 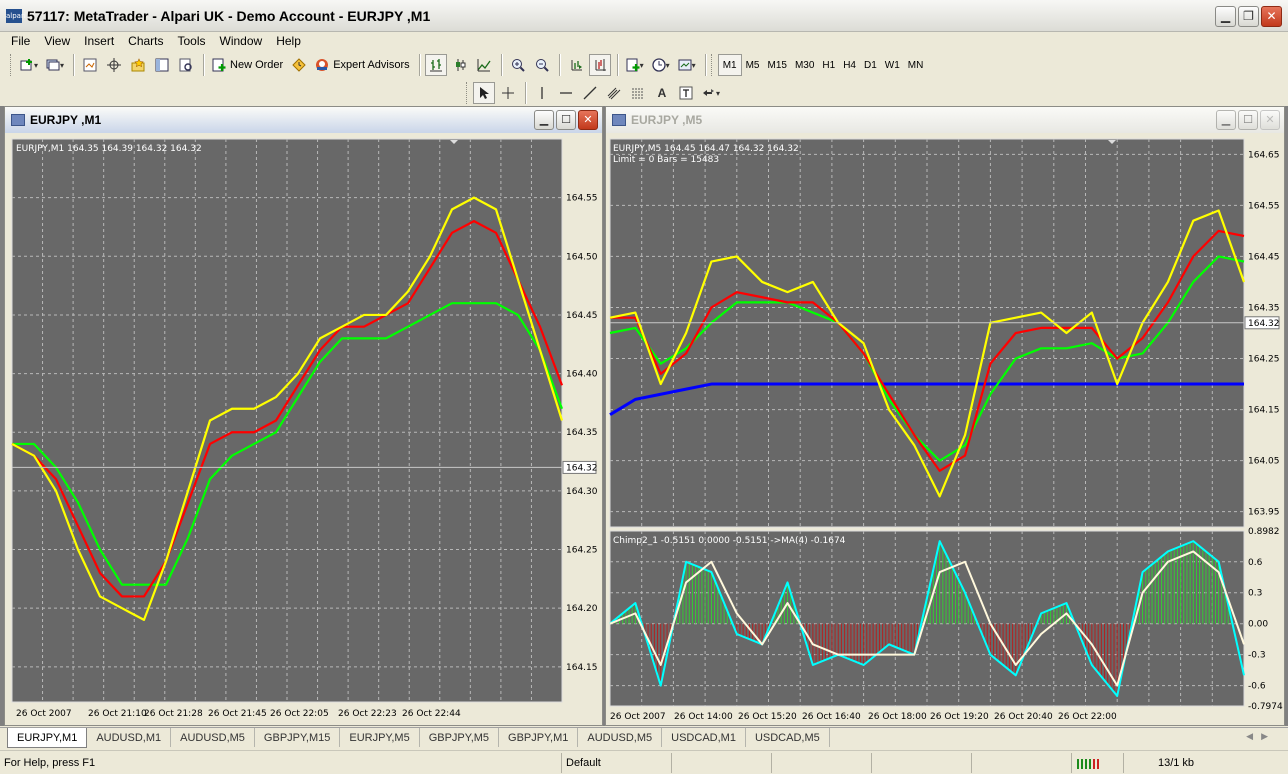 I want to click on indicator-axis-label: 0.8982, so click(x=1264, y=532).